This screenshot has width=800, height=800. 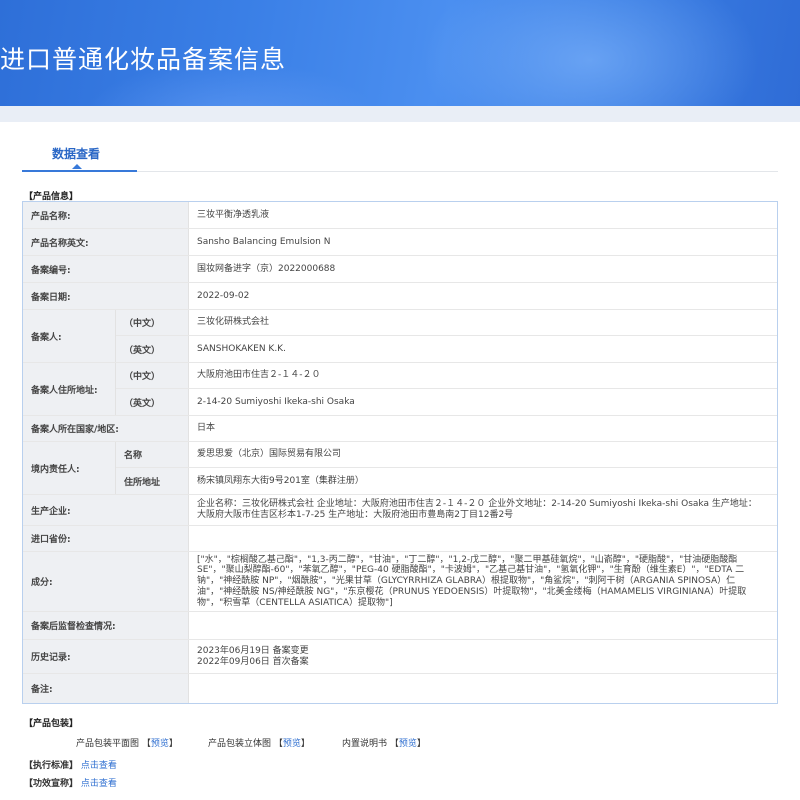 I want to click on field-label: 备案日期:, so click(x=106, y=296).